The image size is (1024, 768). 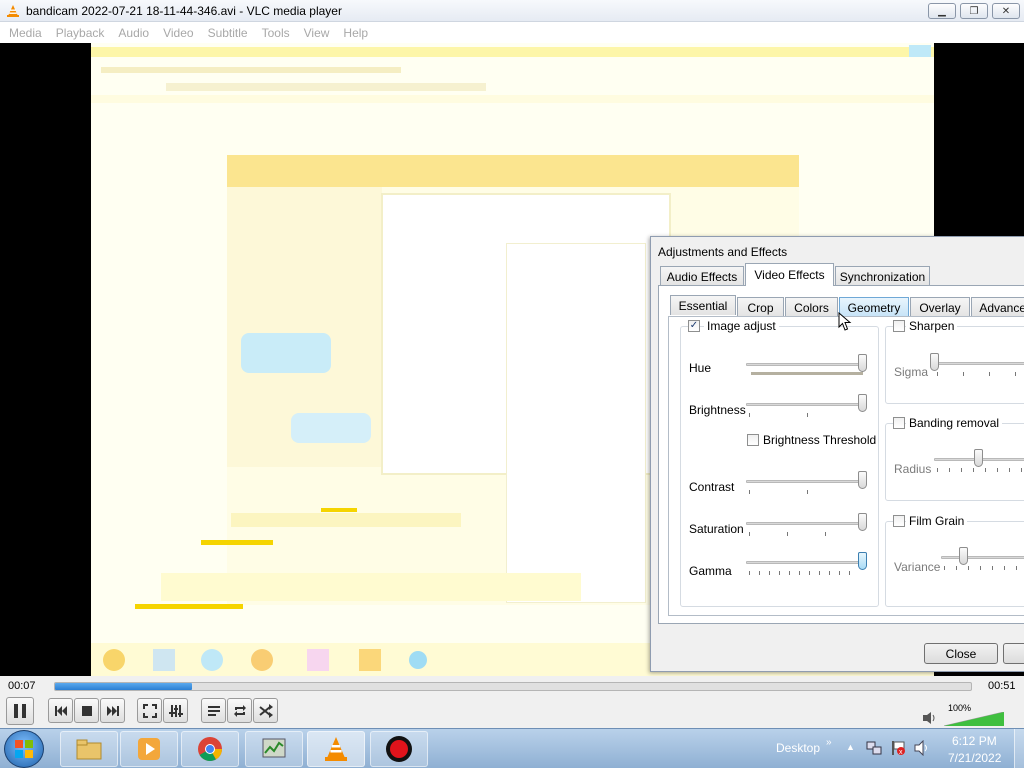 I want to click on restore-button: ❐, so click(x=974, y=11).